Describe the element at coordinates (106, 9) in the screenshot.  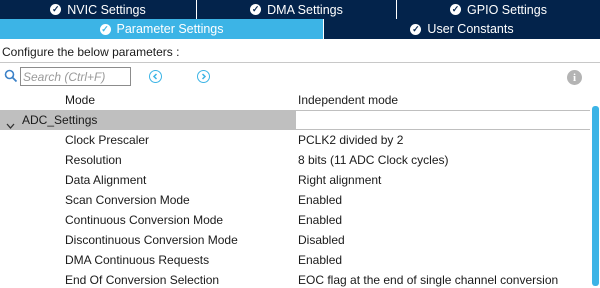
I see `tab-label: NVIC Settings` at that location.